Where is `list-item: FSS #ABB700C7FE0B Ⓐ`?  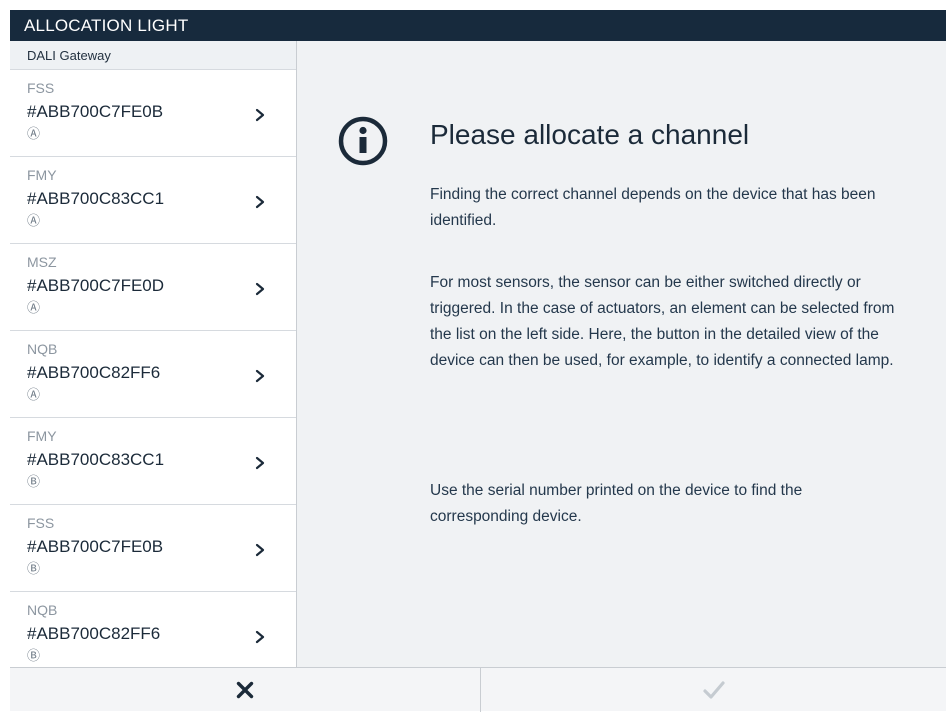 list-item: FSS #ABB700C7FE0B Ⓐ is located at coordinates (153, 113).